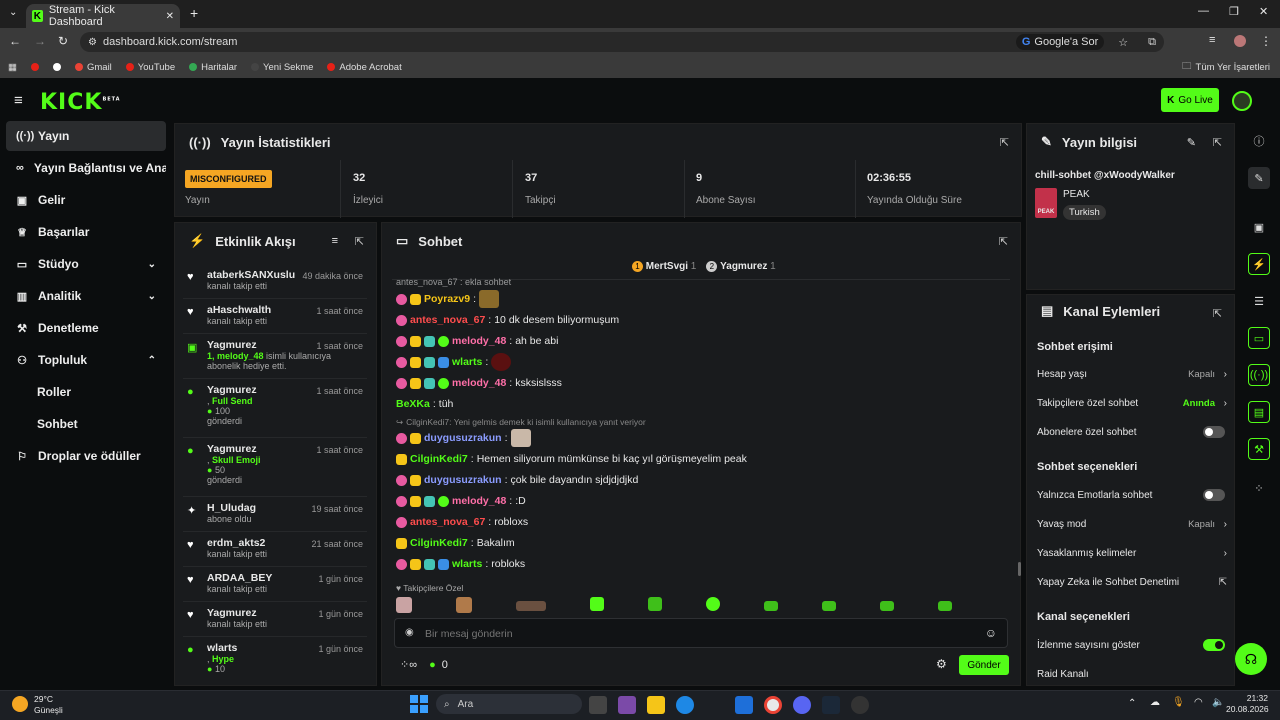 The image size is (1280, 720). Describe the element at coordinates (598, 705) in the screenshot. I see `task-view-icon` at that location.